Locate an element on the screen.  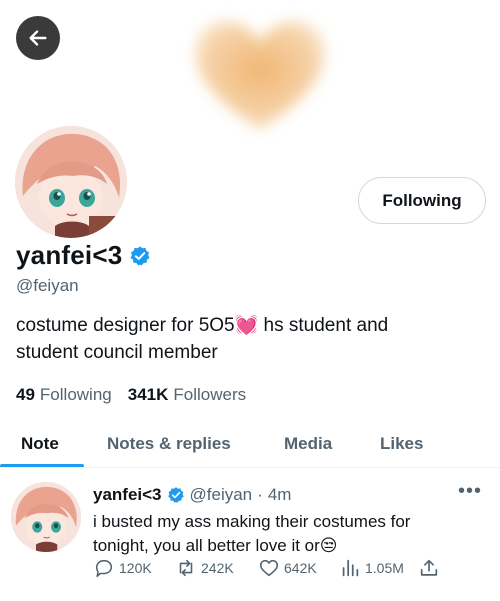
profile-tabs: Note Notes & replies Media Likes is located at coordinates (250, 444).